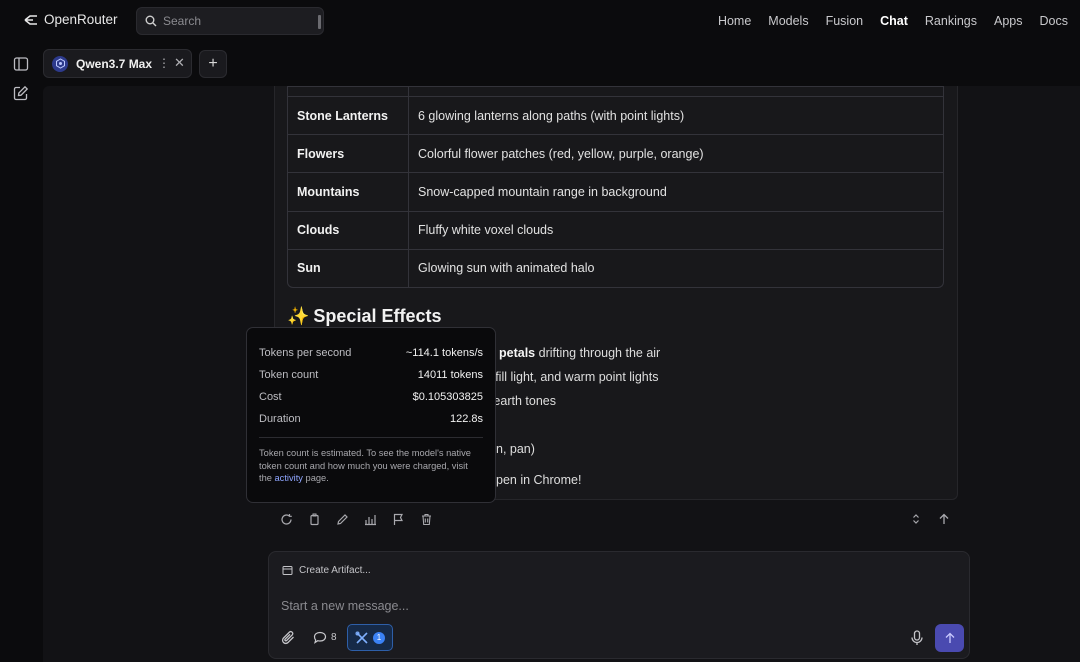 This screenshot has width=1080, height=662. What do you see at coordinates (676, 229) in the screenshot?
I see `table-value: Fluffy white voxel clouds` at bounding box center [676, 229].